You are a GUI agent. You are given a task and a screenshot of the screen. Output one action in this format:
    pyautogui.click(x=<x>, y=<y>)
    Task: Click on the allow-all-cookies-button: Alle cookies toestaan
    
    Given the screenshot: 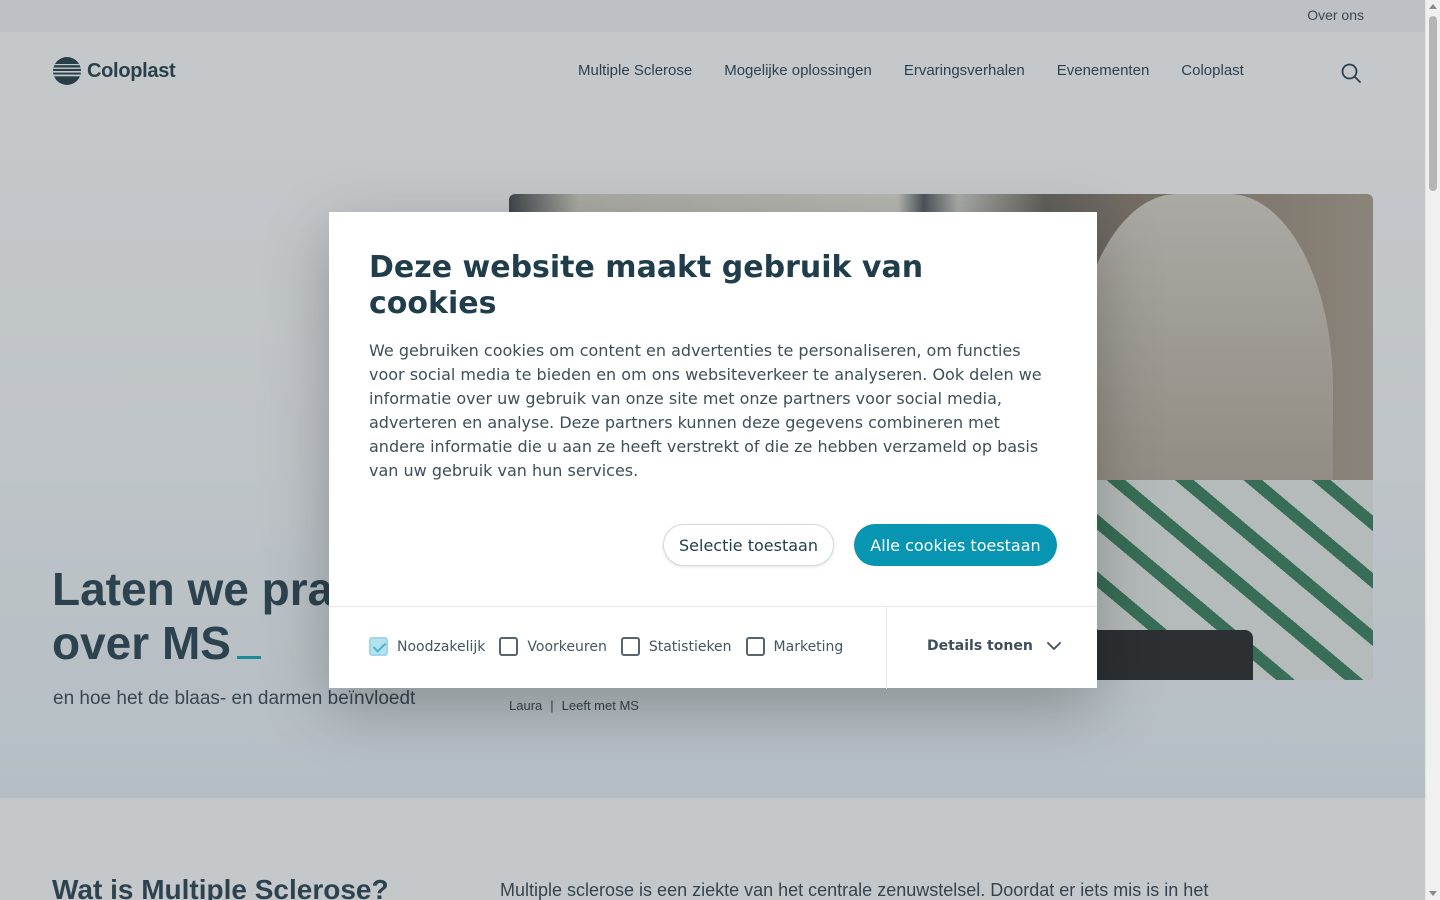 What is the action you would take?
    pyautogui.click(x=955, y=545)
    